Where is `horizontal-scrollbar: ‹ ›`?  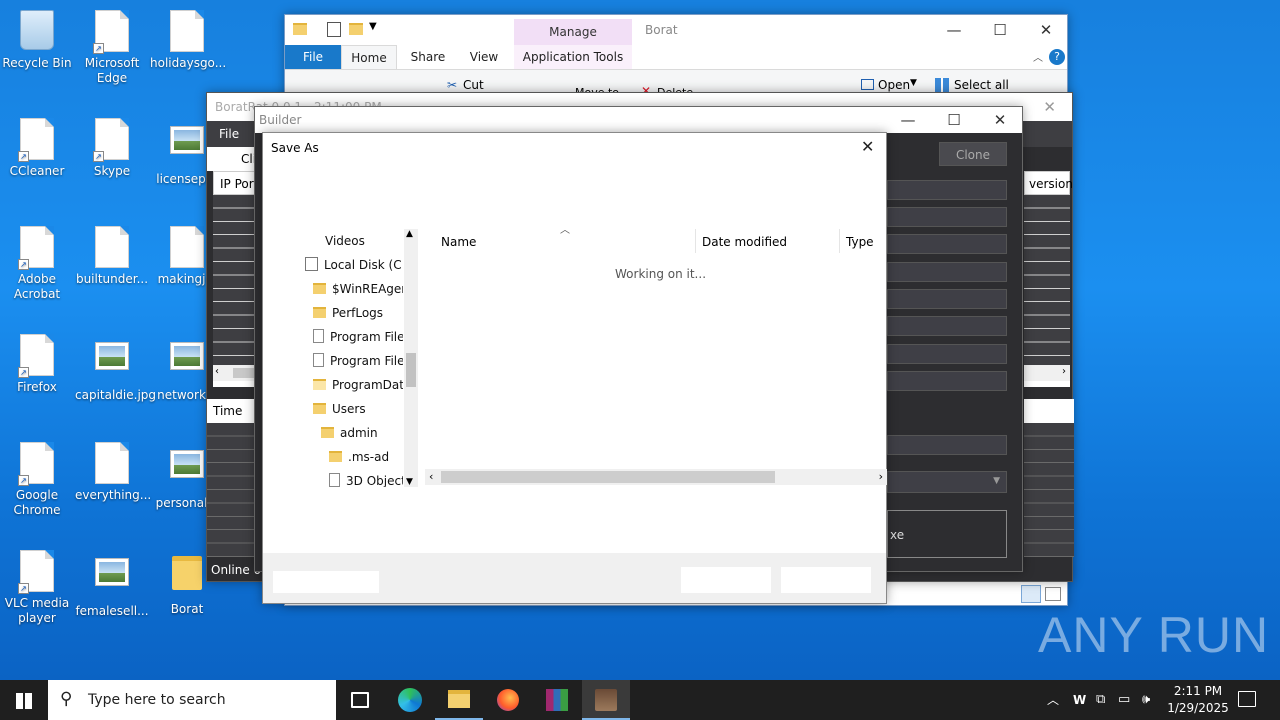
horizontal-scrollbar: ‹ › is located at coordinates (656, 477).